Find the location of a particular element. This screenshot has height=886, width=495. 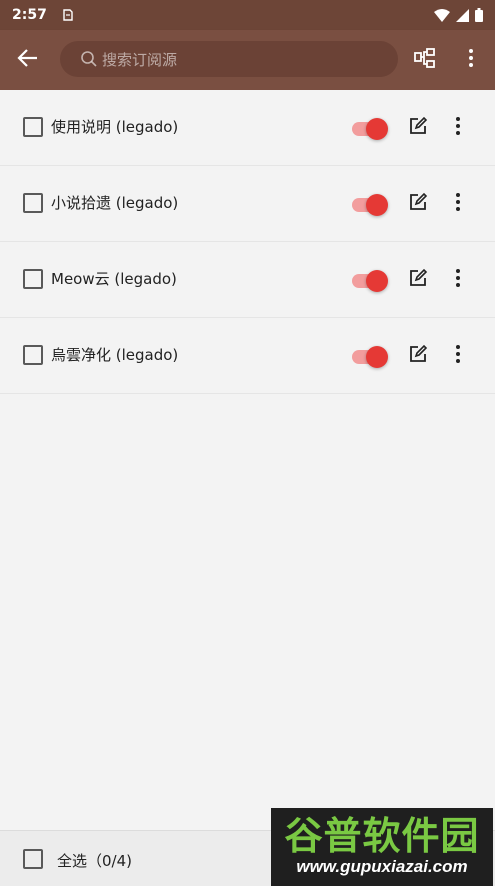

group-icon is located at coordinates (425, 60).